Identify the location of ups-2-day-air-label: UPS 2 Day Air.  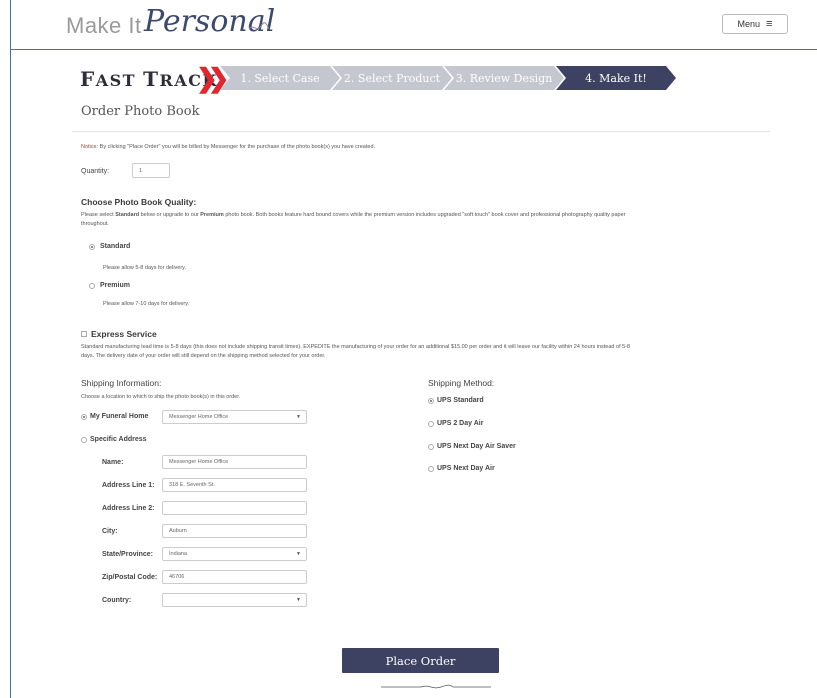
(460, 423).